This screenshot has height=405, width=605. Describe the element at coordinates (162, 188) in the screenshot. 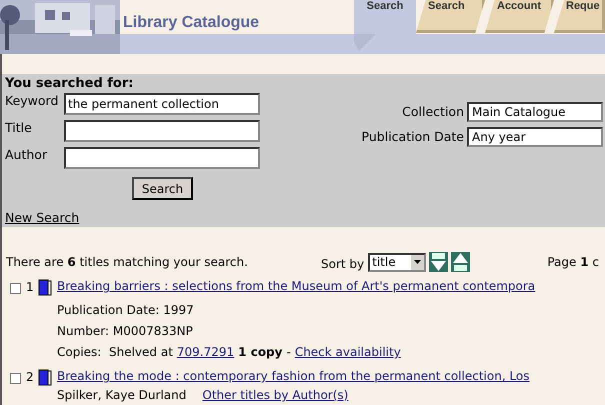

I see `search-button: Search` at that location.